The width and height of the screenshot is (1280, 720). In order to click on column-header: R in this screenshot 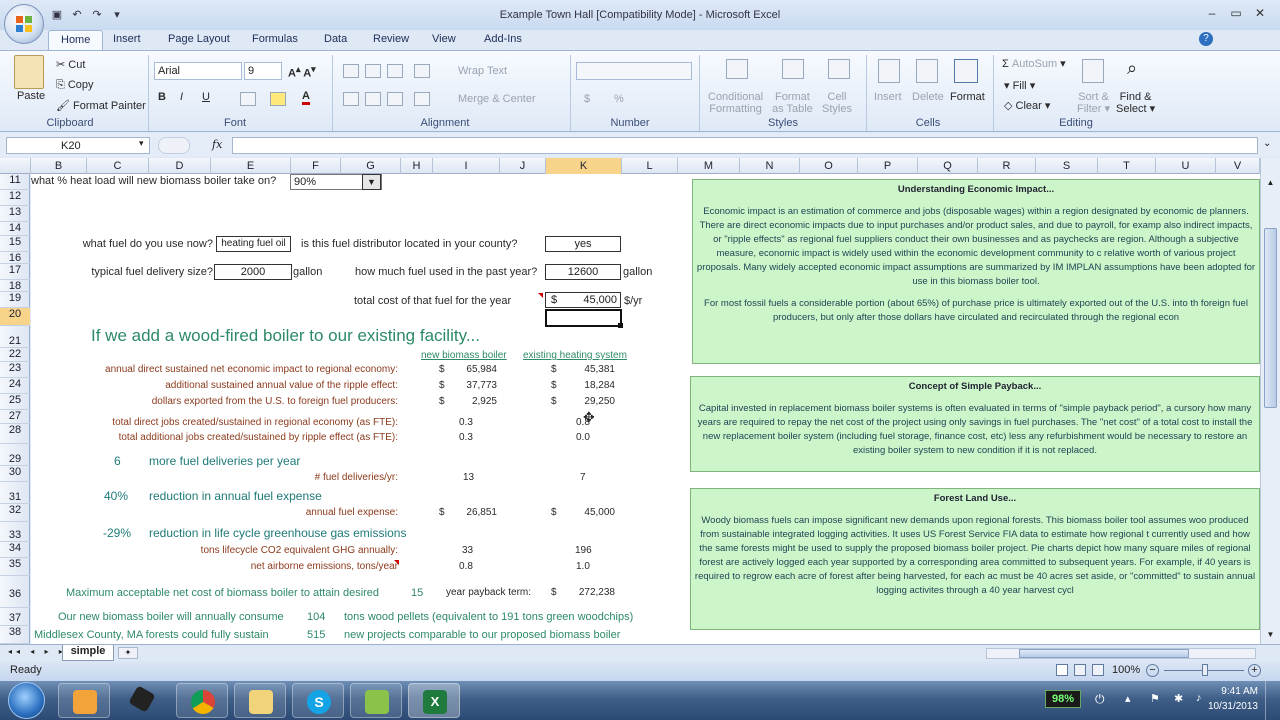, I will do `click(1007, 166)`.